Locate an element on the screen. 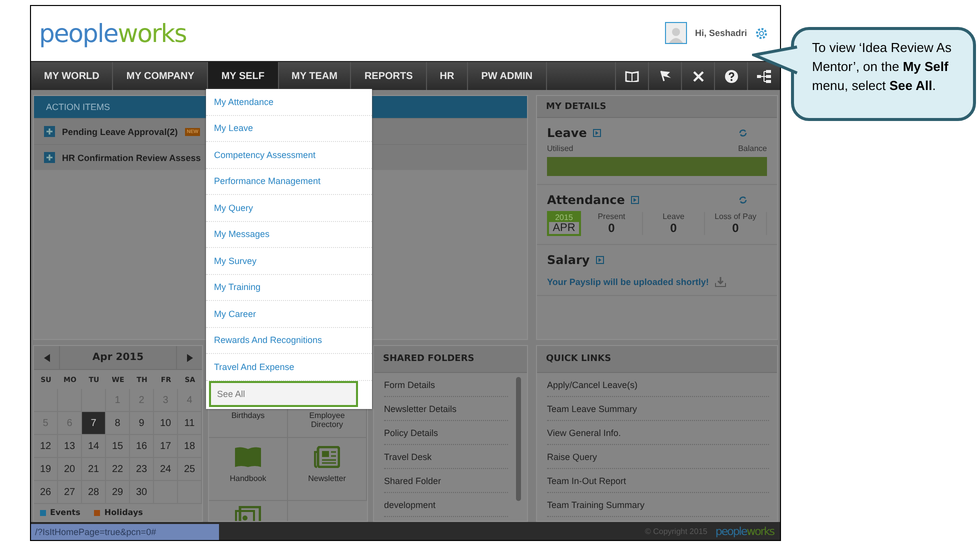  stat-label: Loss of Pay is located at coordinates (735, 216).